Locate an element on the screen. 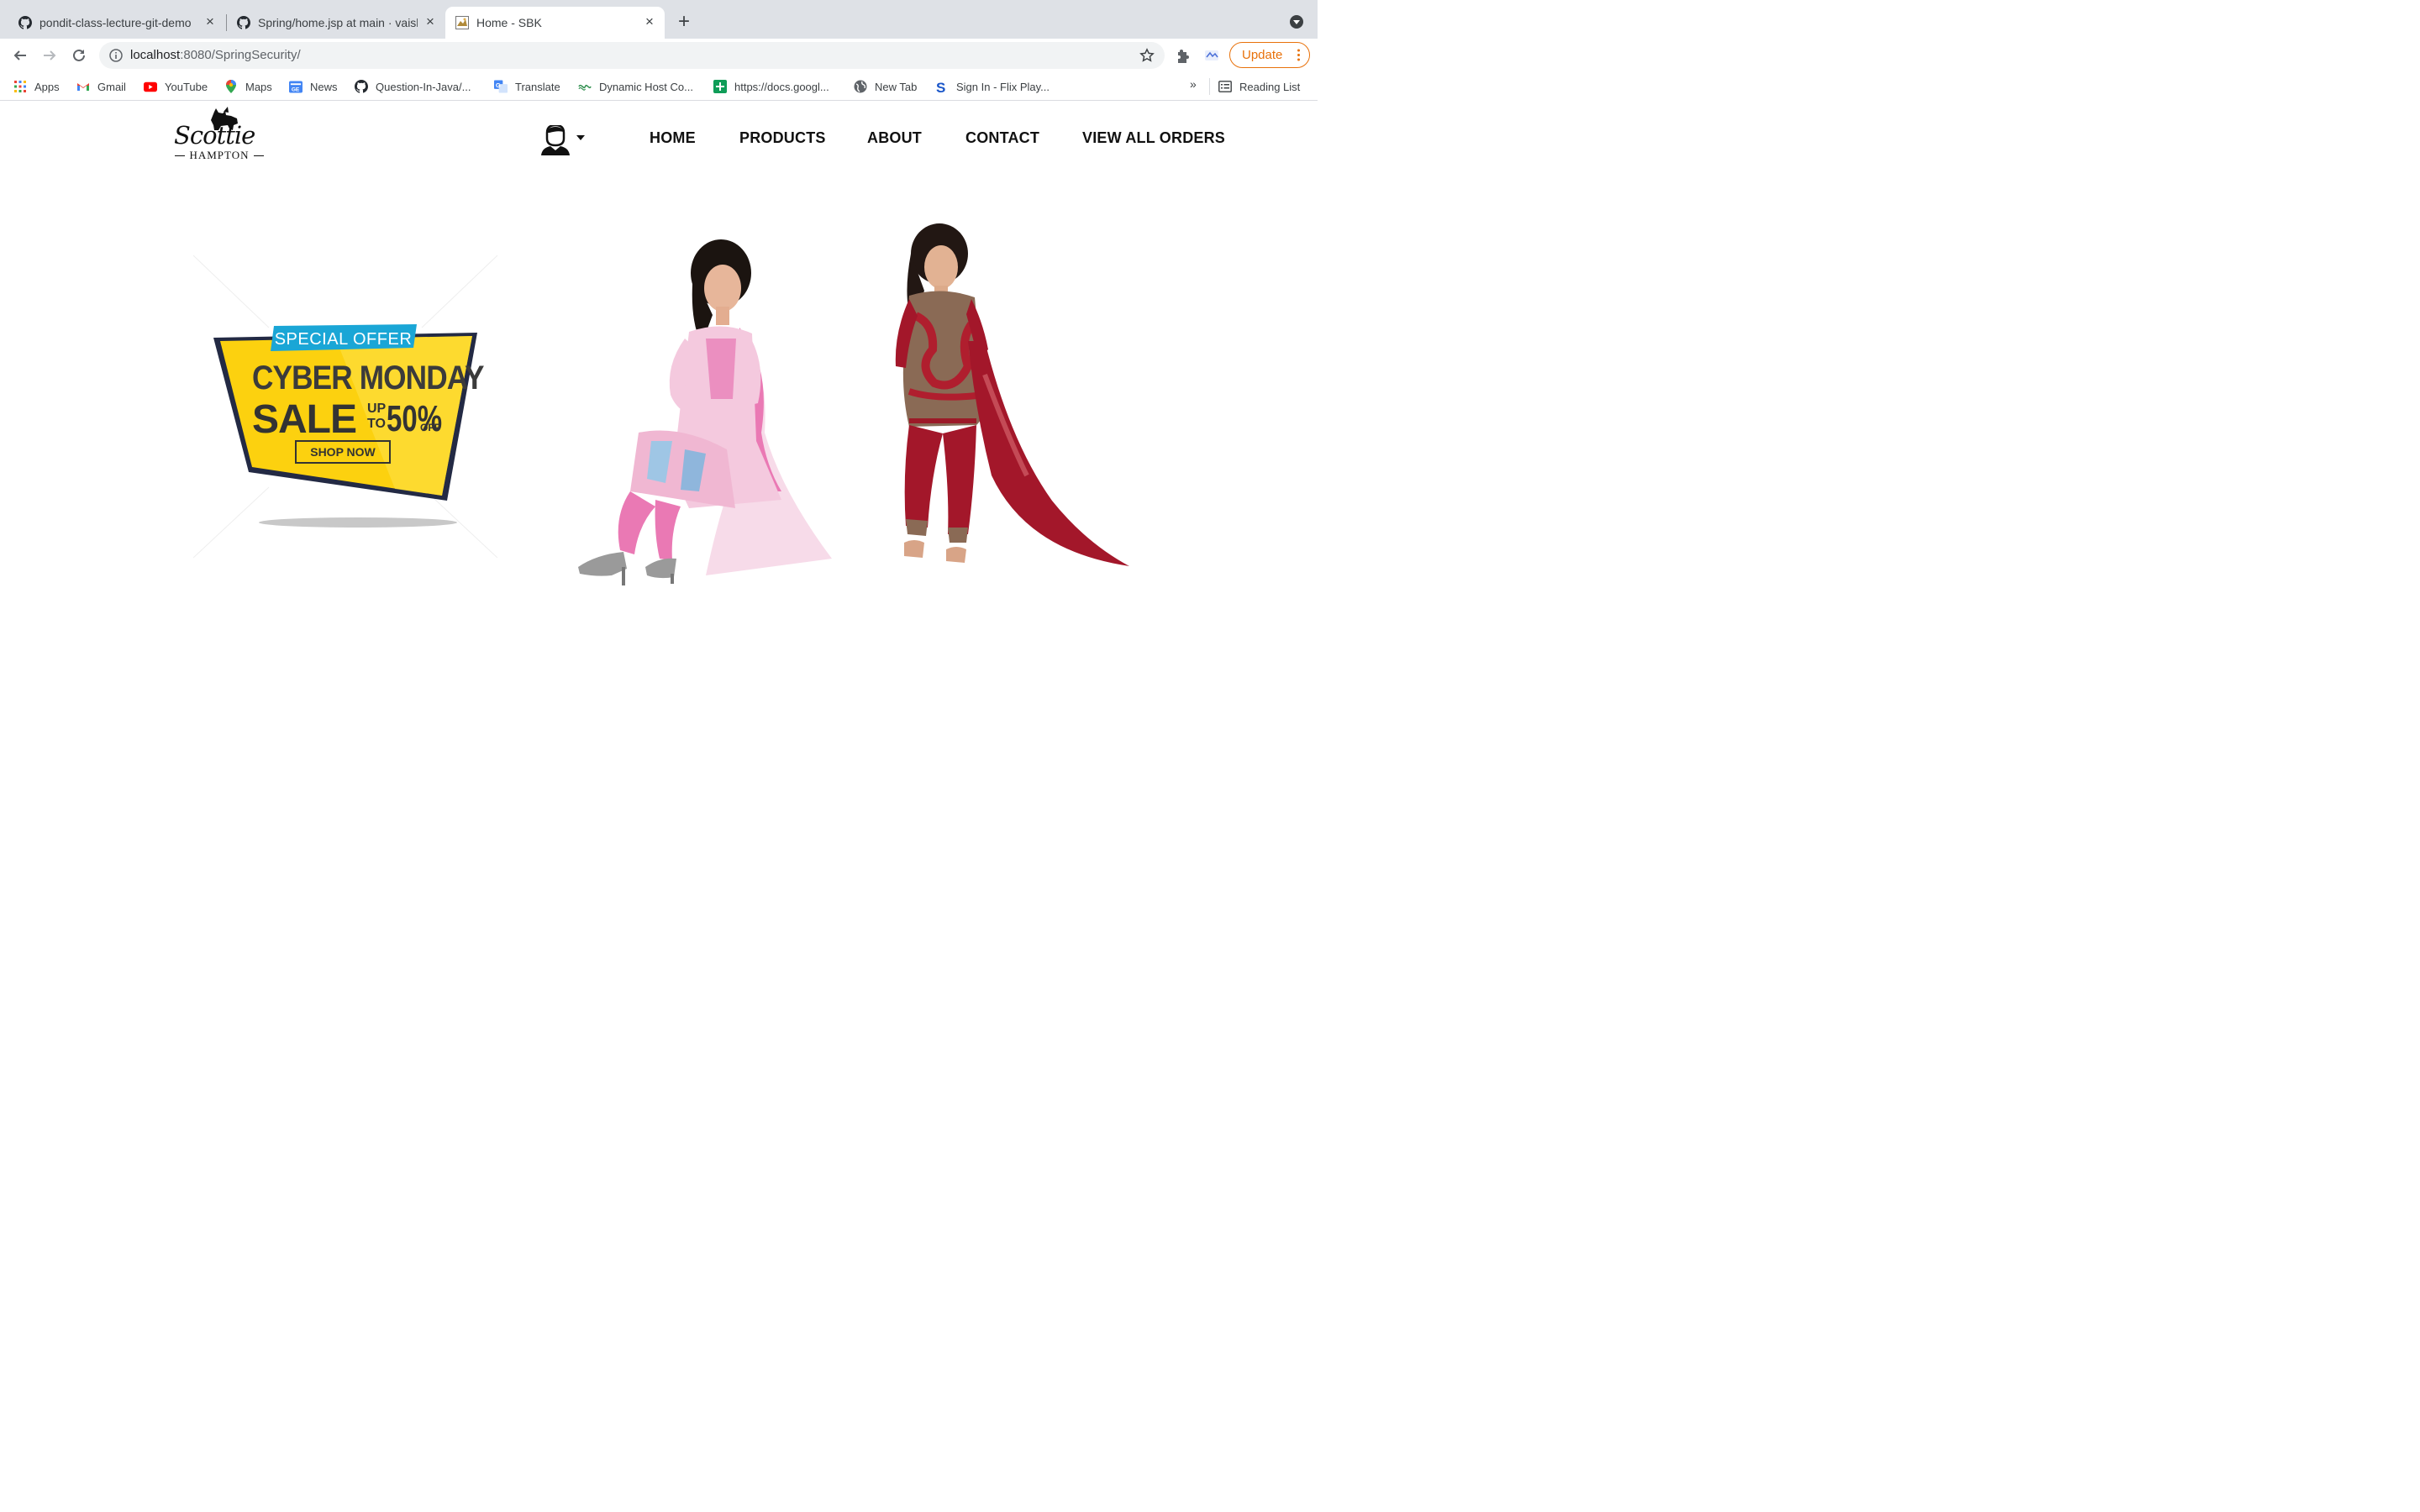 The image size is (2420, 1512). bookmark-gmail: Gmail is located at coordinates (101, 86).